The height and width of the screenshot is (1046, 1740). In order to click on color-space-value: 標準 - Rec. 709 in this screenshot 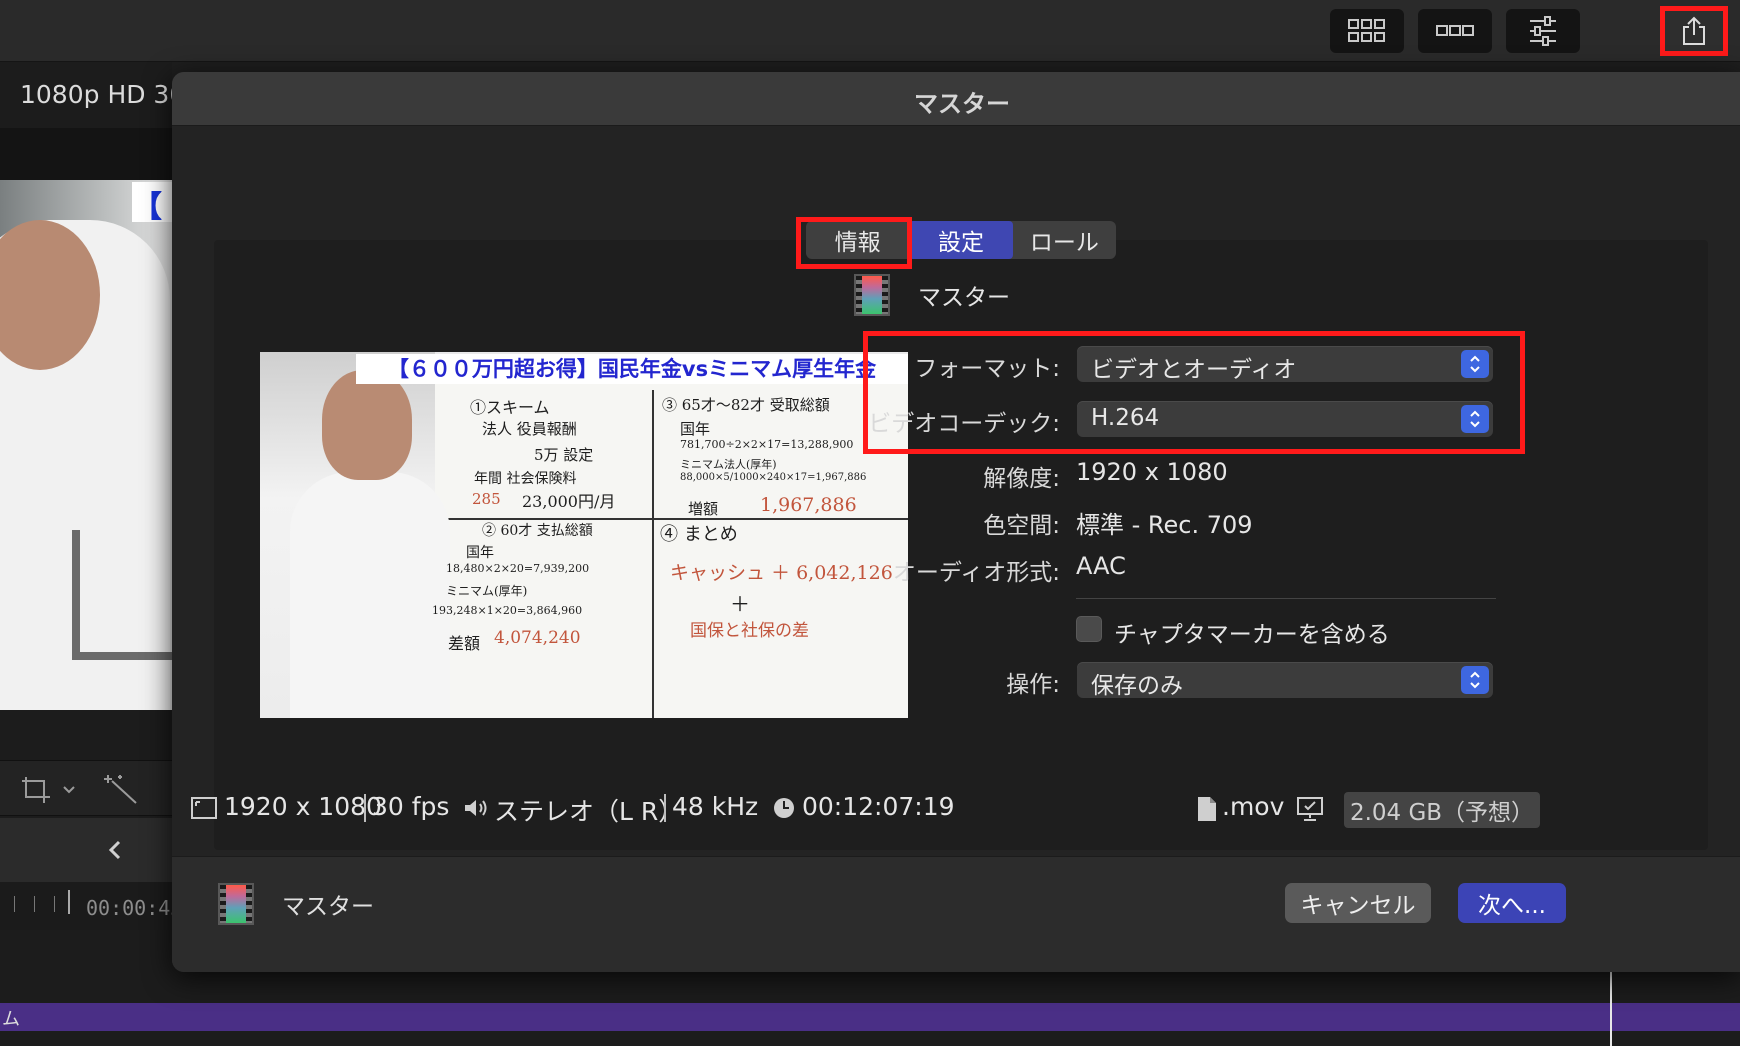, I will do `click(1164, 525)`.